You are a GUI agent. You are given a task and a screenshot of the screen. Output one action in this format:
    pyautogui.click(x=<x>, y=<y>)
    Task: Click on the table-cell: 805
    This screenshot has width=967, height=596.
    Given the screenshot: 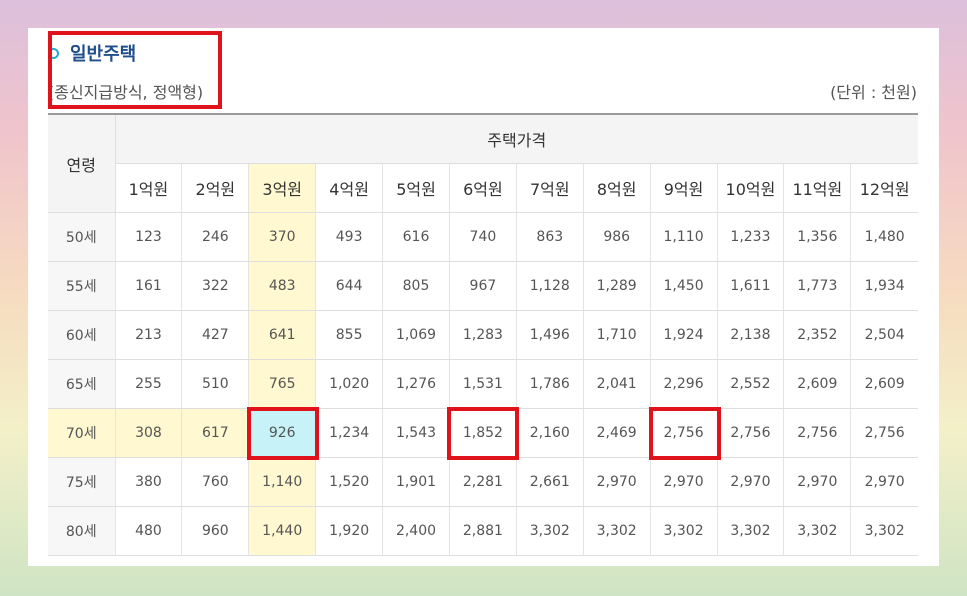 What is the action you would take?
    pyautogui.click(x=416, y=286)
    